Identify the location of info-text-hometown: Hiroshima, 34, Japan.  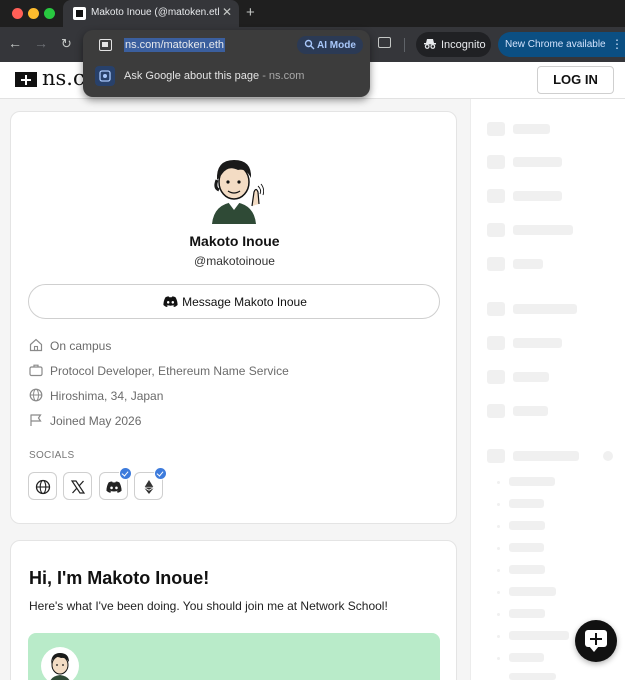
(107, 396).